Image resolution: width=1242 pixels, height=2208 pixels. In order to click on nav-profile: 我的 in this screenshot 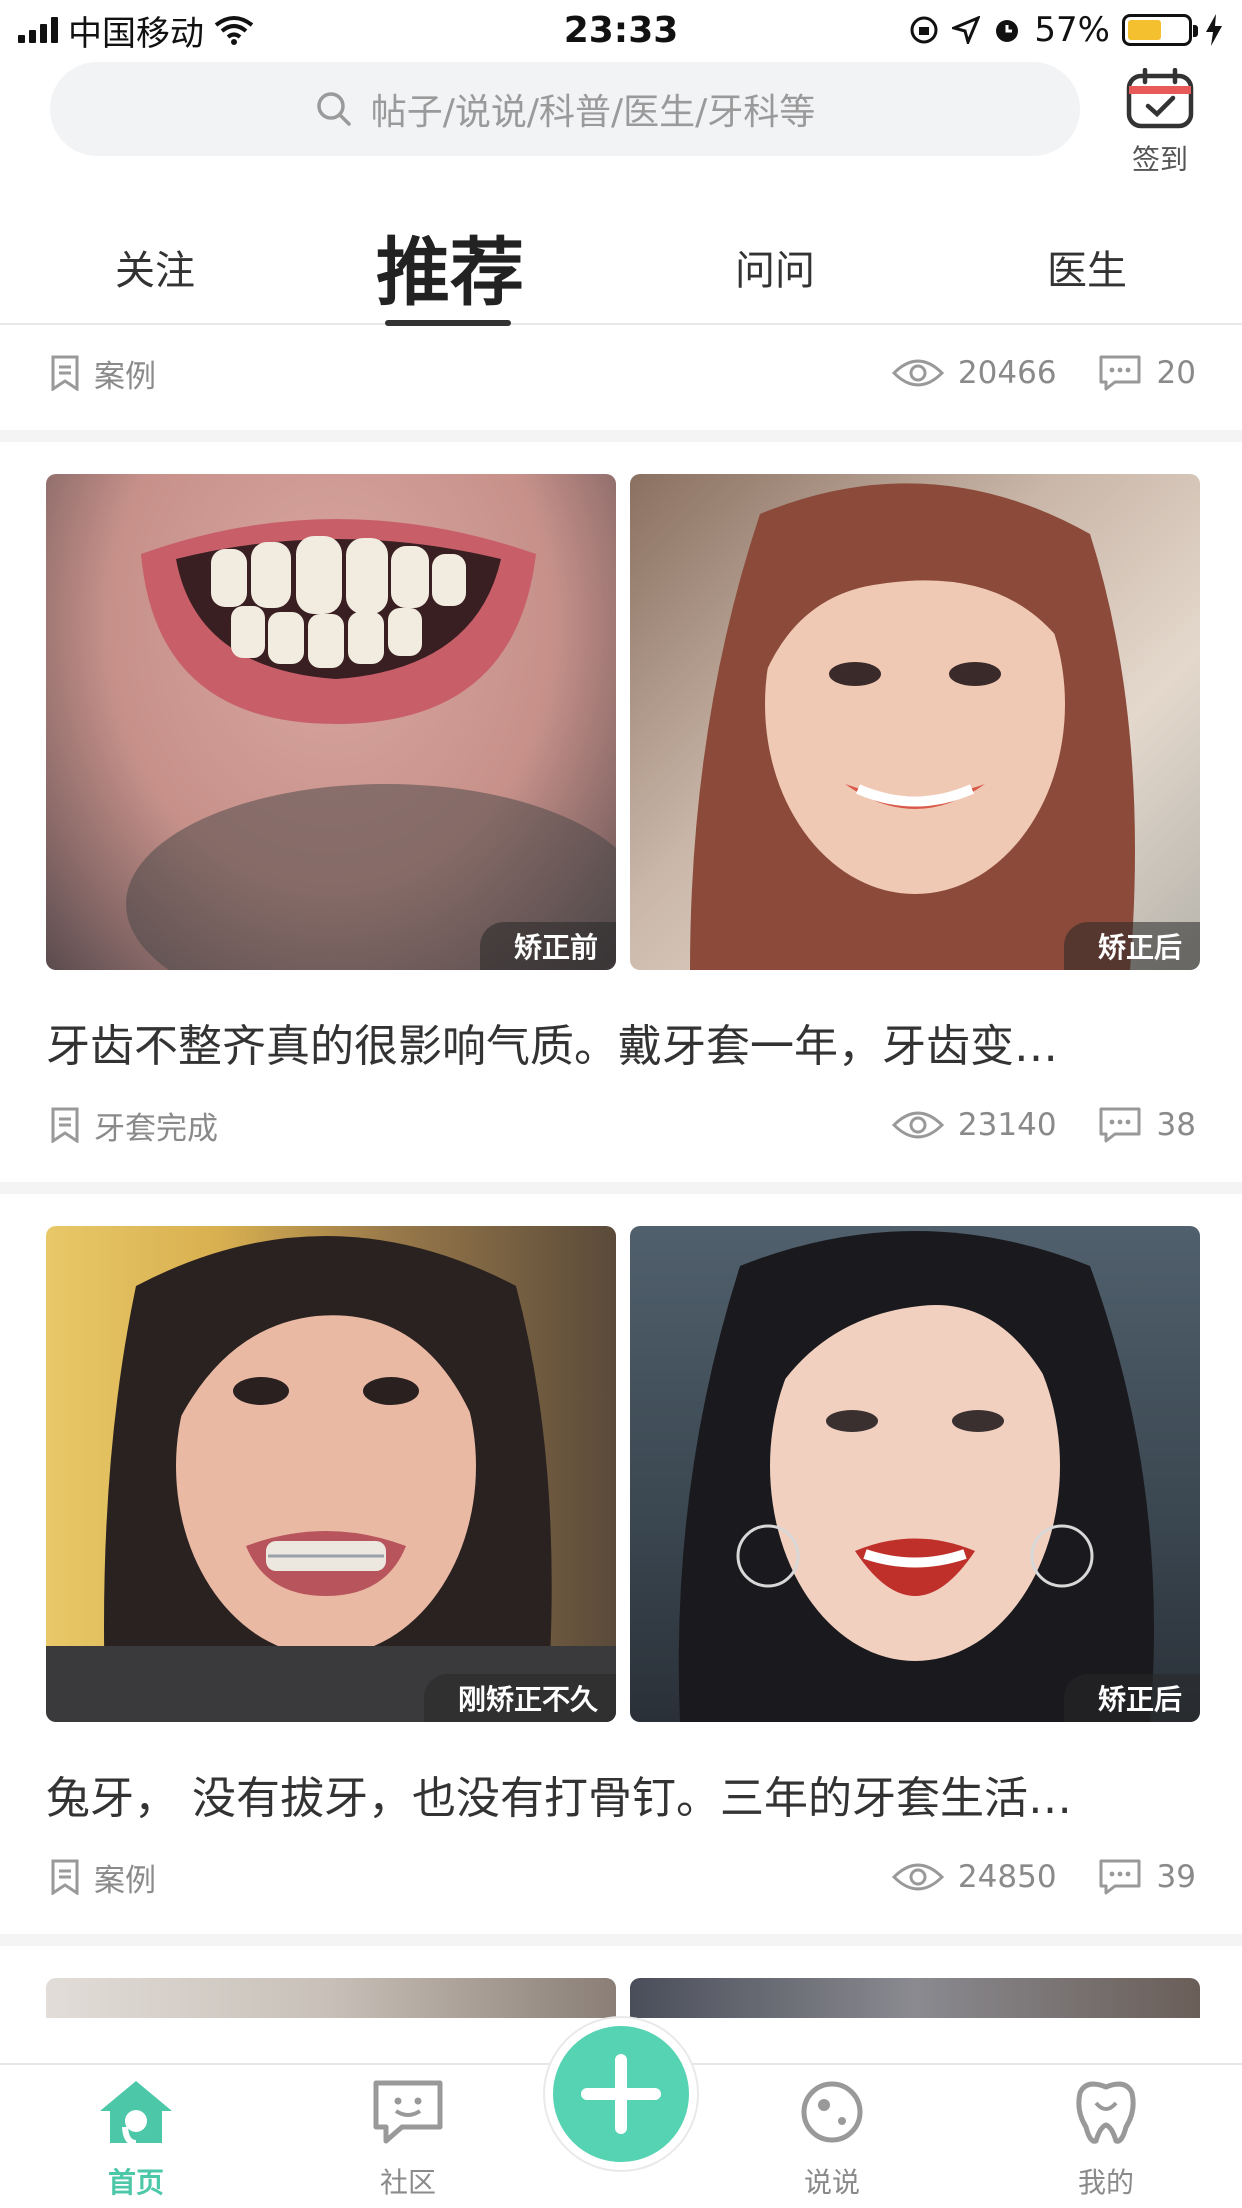, I will do `click(1106, 2139)`.